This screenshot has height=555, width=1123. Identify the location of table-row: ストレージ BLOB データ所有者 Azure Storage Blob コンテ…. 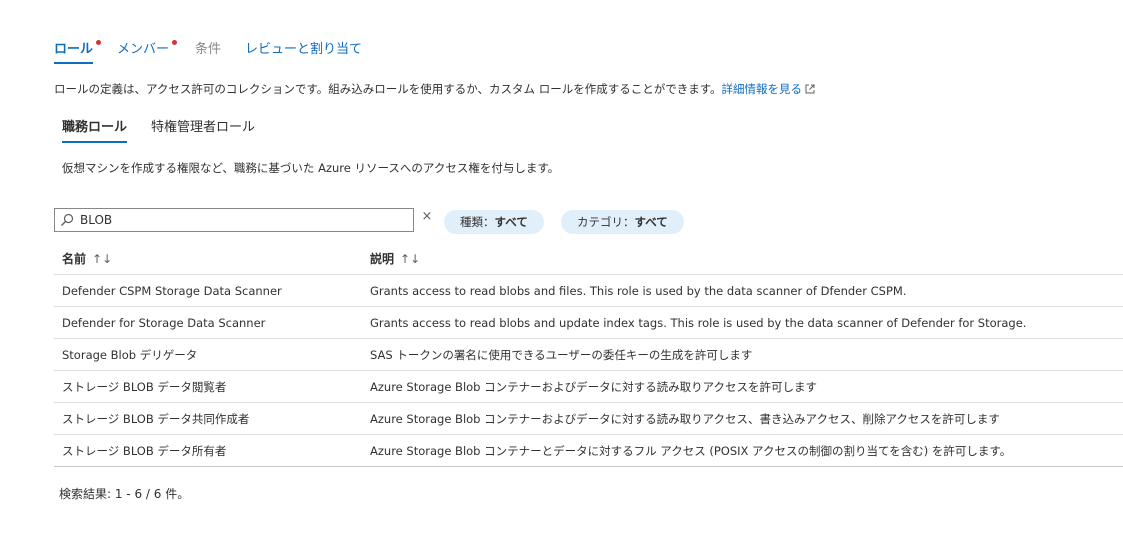
(588, 451).